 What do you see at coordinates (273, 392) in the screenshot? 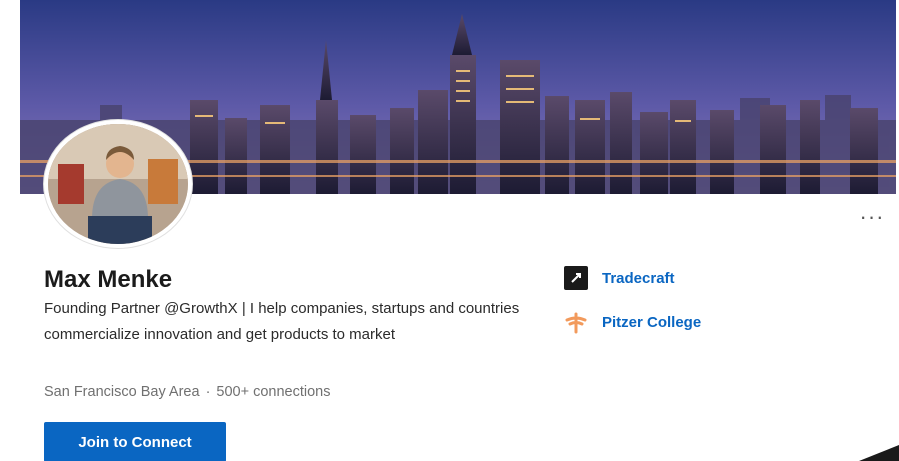
I see `profile-connections: 500+ connections` at bounding box center [273, 392].